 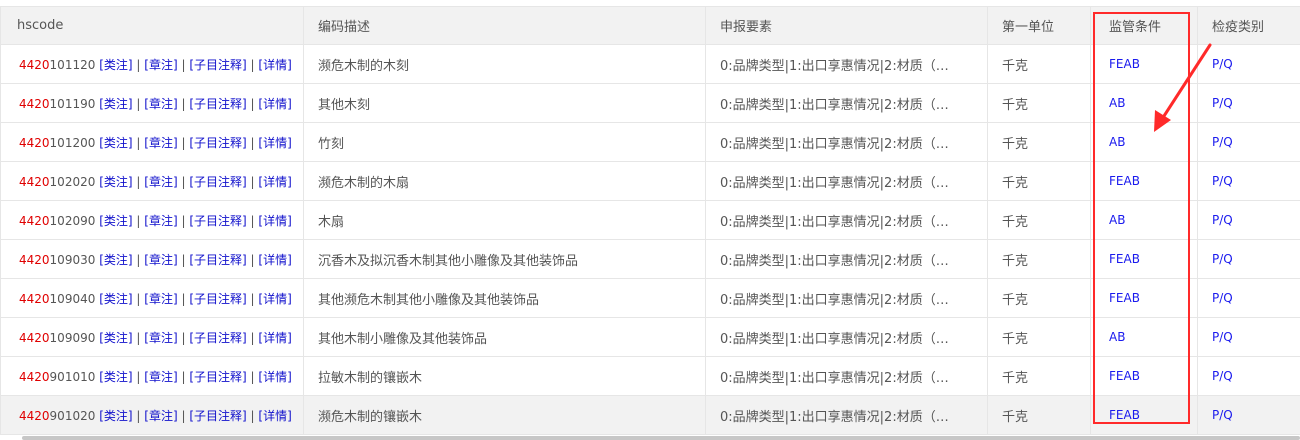 I want to click on hscode-cell: 4420901010 [类注] | [章注] | [子目注释] | [详情], so click(x=152, y=376).